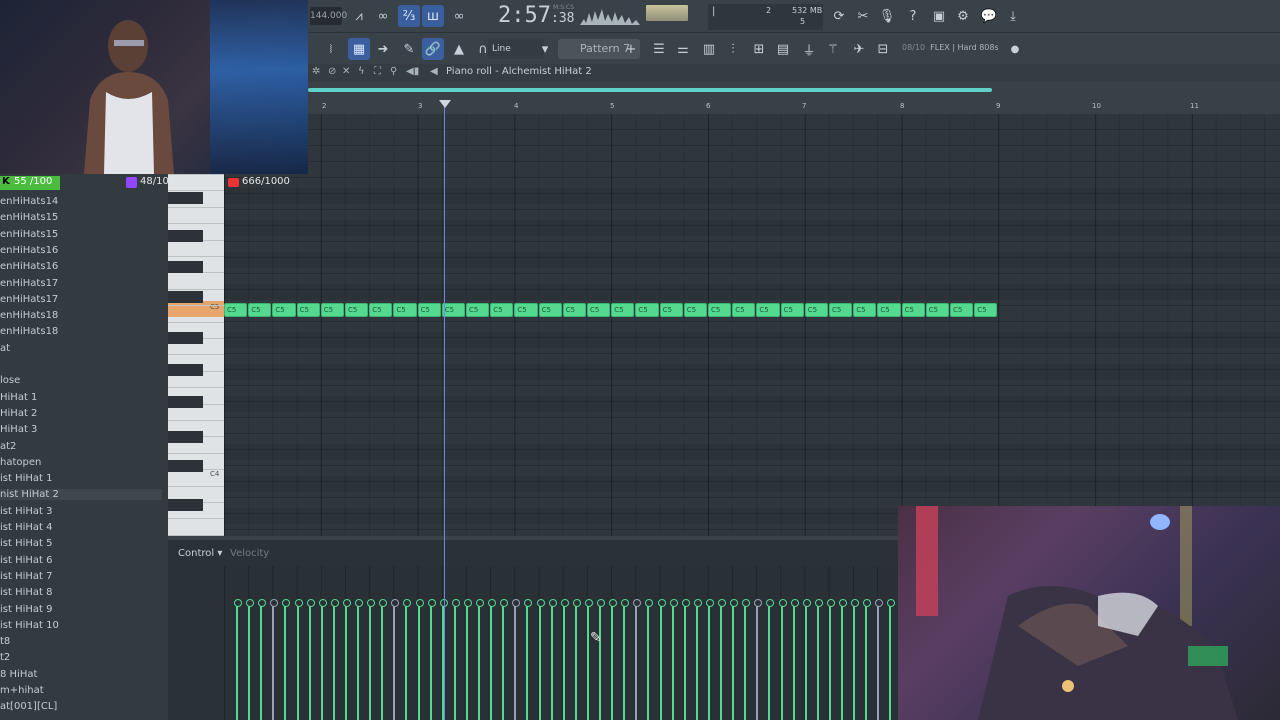 Image resolution: width=1280 pixels, height=720 pixels. I want to click on velocity-lane, so click(566, 643).